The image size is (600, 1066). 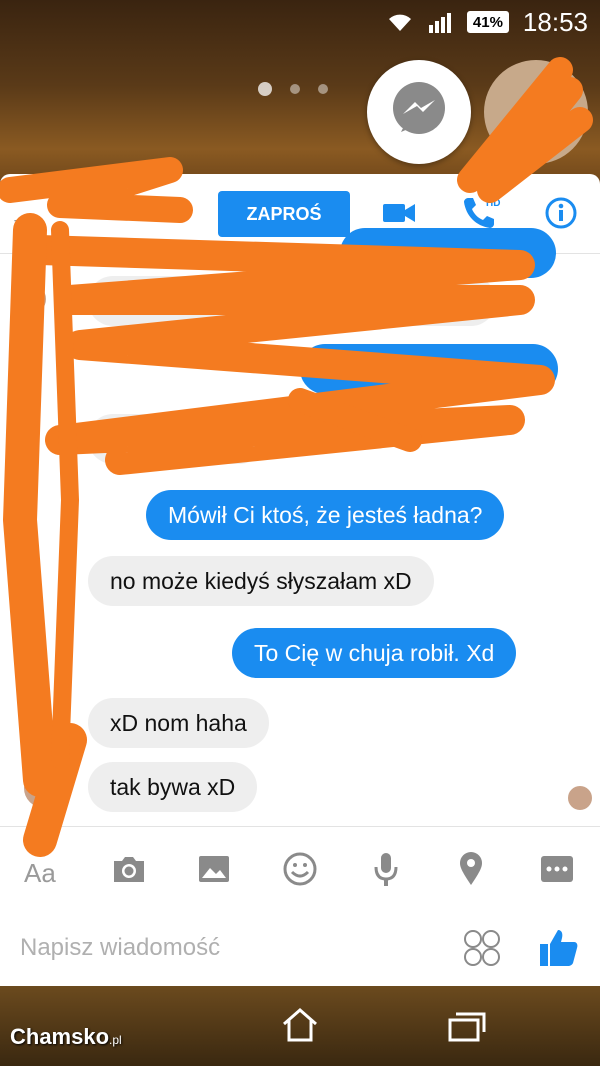 I want to click on messenger-icon, so click(x=419, y=112).